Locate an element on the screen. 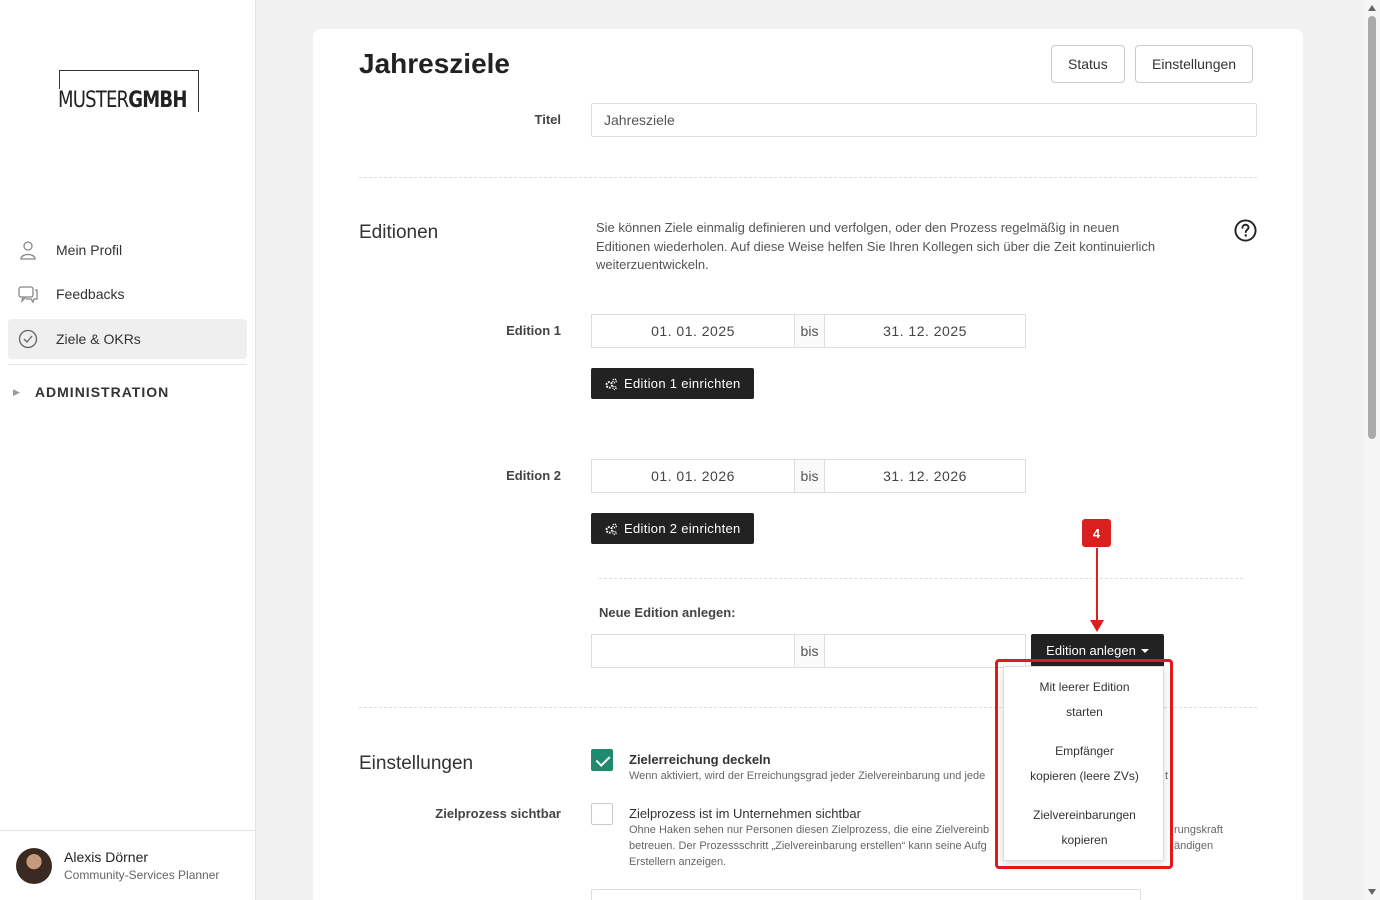 The width and height of the screenshot is (1380, 900). sichtbar-description-3: Erstellern anzeigen. is located at coordinates (678, 862).